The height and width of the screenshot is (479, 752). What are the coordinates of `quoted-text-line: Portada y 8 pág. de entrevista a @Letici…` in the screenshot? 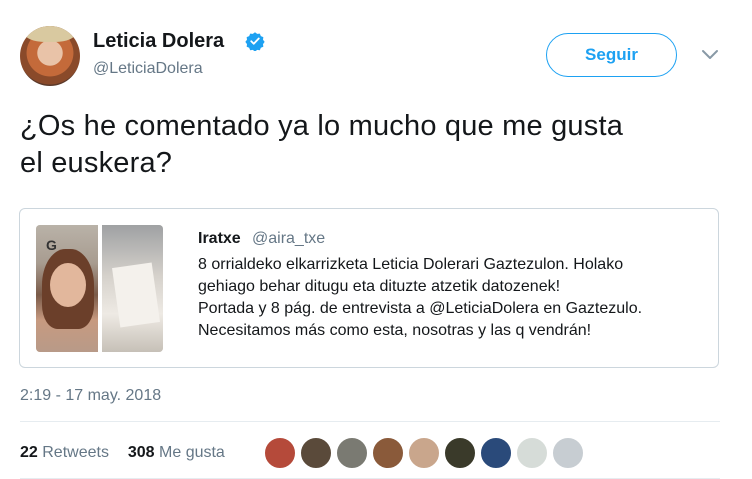 It's located at (420, 308).